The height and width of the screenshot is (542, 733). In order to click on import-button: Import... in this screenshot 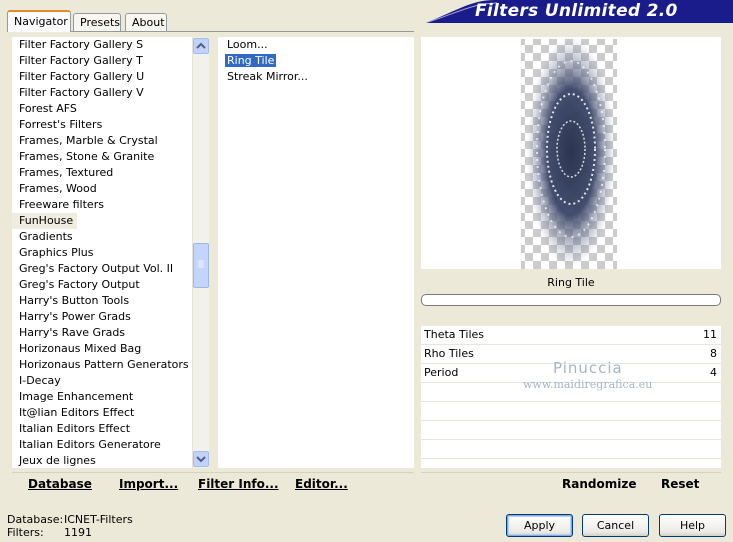, I will do `click(148, 484)`.